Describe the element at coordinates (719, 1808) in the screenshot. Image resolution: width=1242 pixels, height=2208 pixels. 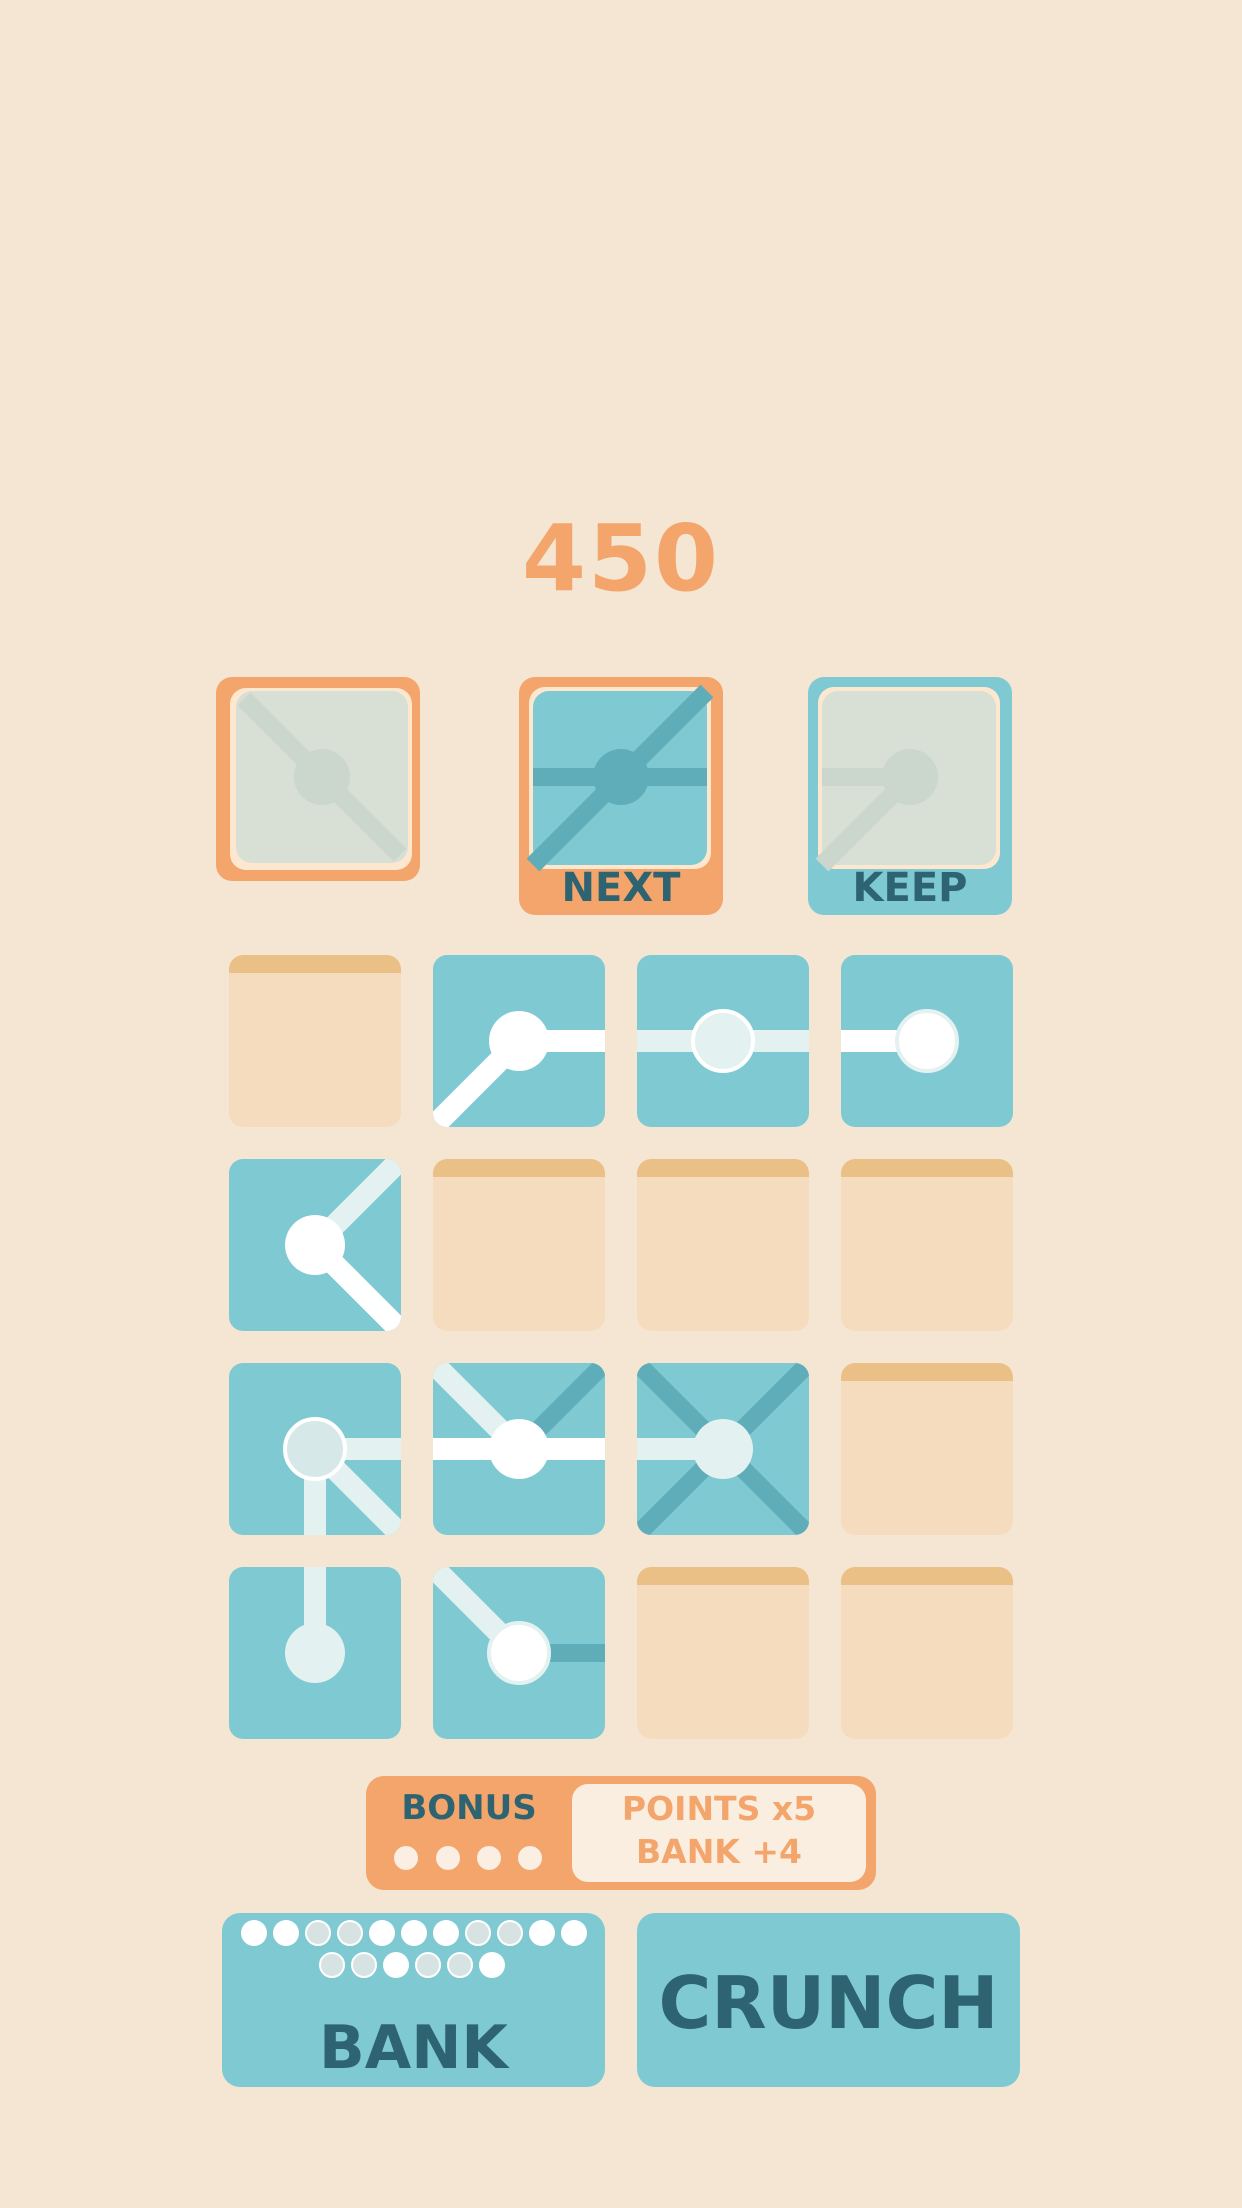
I see `bonus-points-text: POINTS x5` at that location.